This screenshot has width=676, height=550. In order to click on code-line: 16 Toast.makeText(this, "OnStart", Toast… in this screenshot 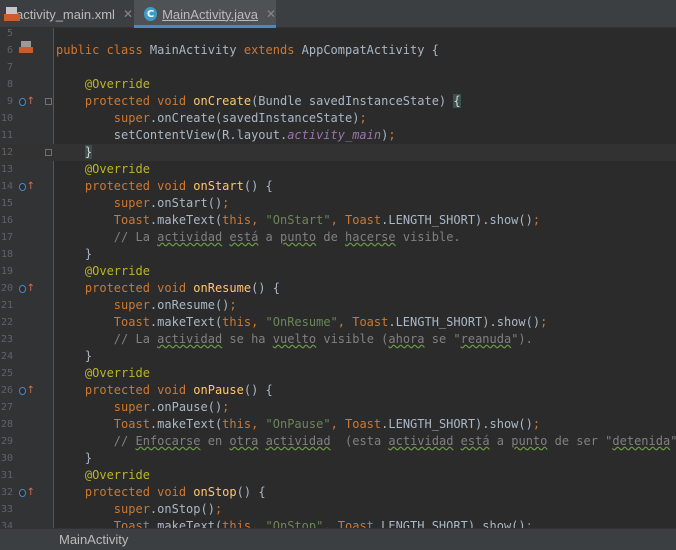, I will do `click(338, 220)`.